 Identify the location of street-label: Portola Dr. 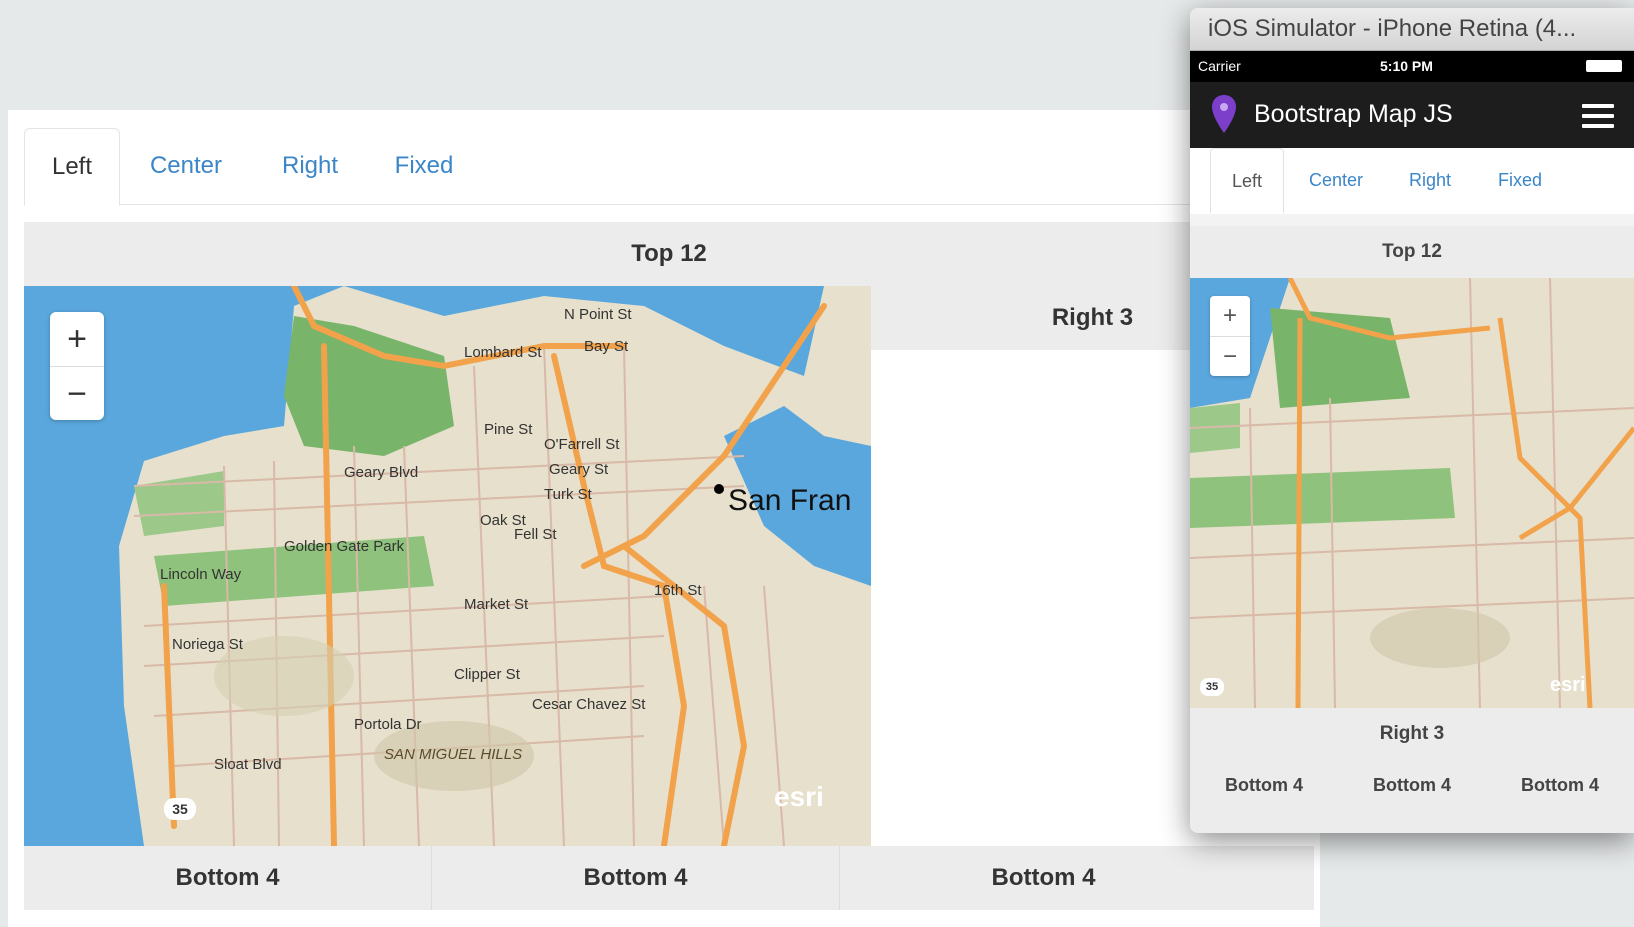
(388, 724).